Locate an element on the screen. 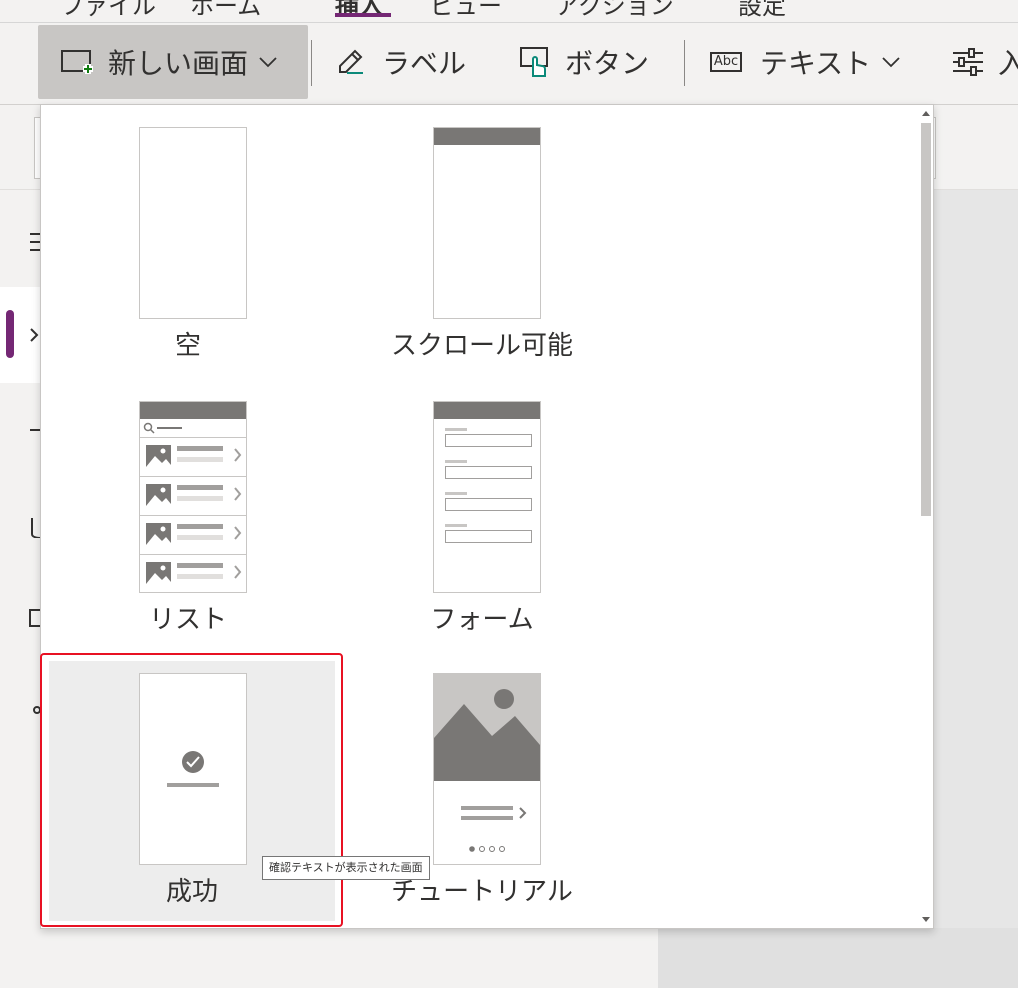 The height and width of the screenshot is (988, 1018). input-button: 入 is located at coordinates (983, 62).